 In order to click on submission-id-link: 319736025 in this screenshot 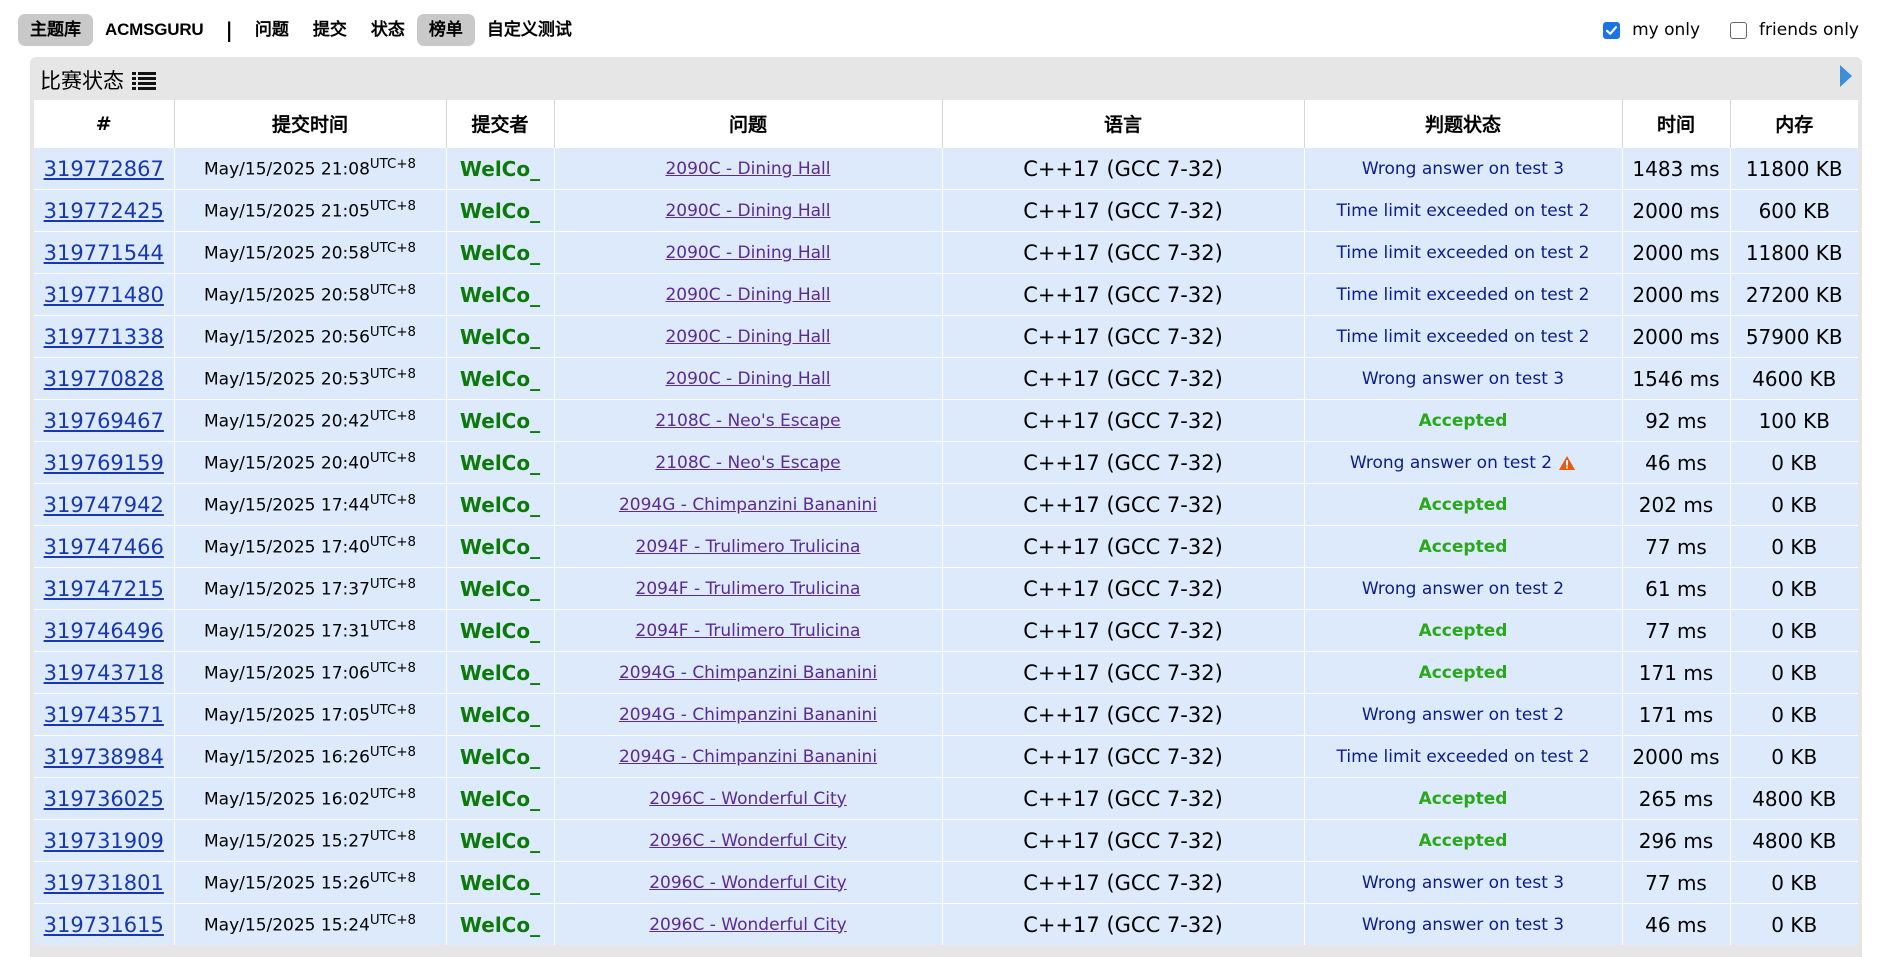, I will do `click(104, 799)`.